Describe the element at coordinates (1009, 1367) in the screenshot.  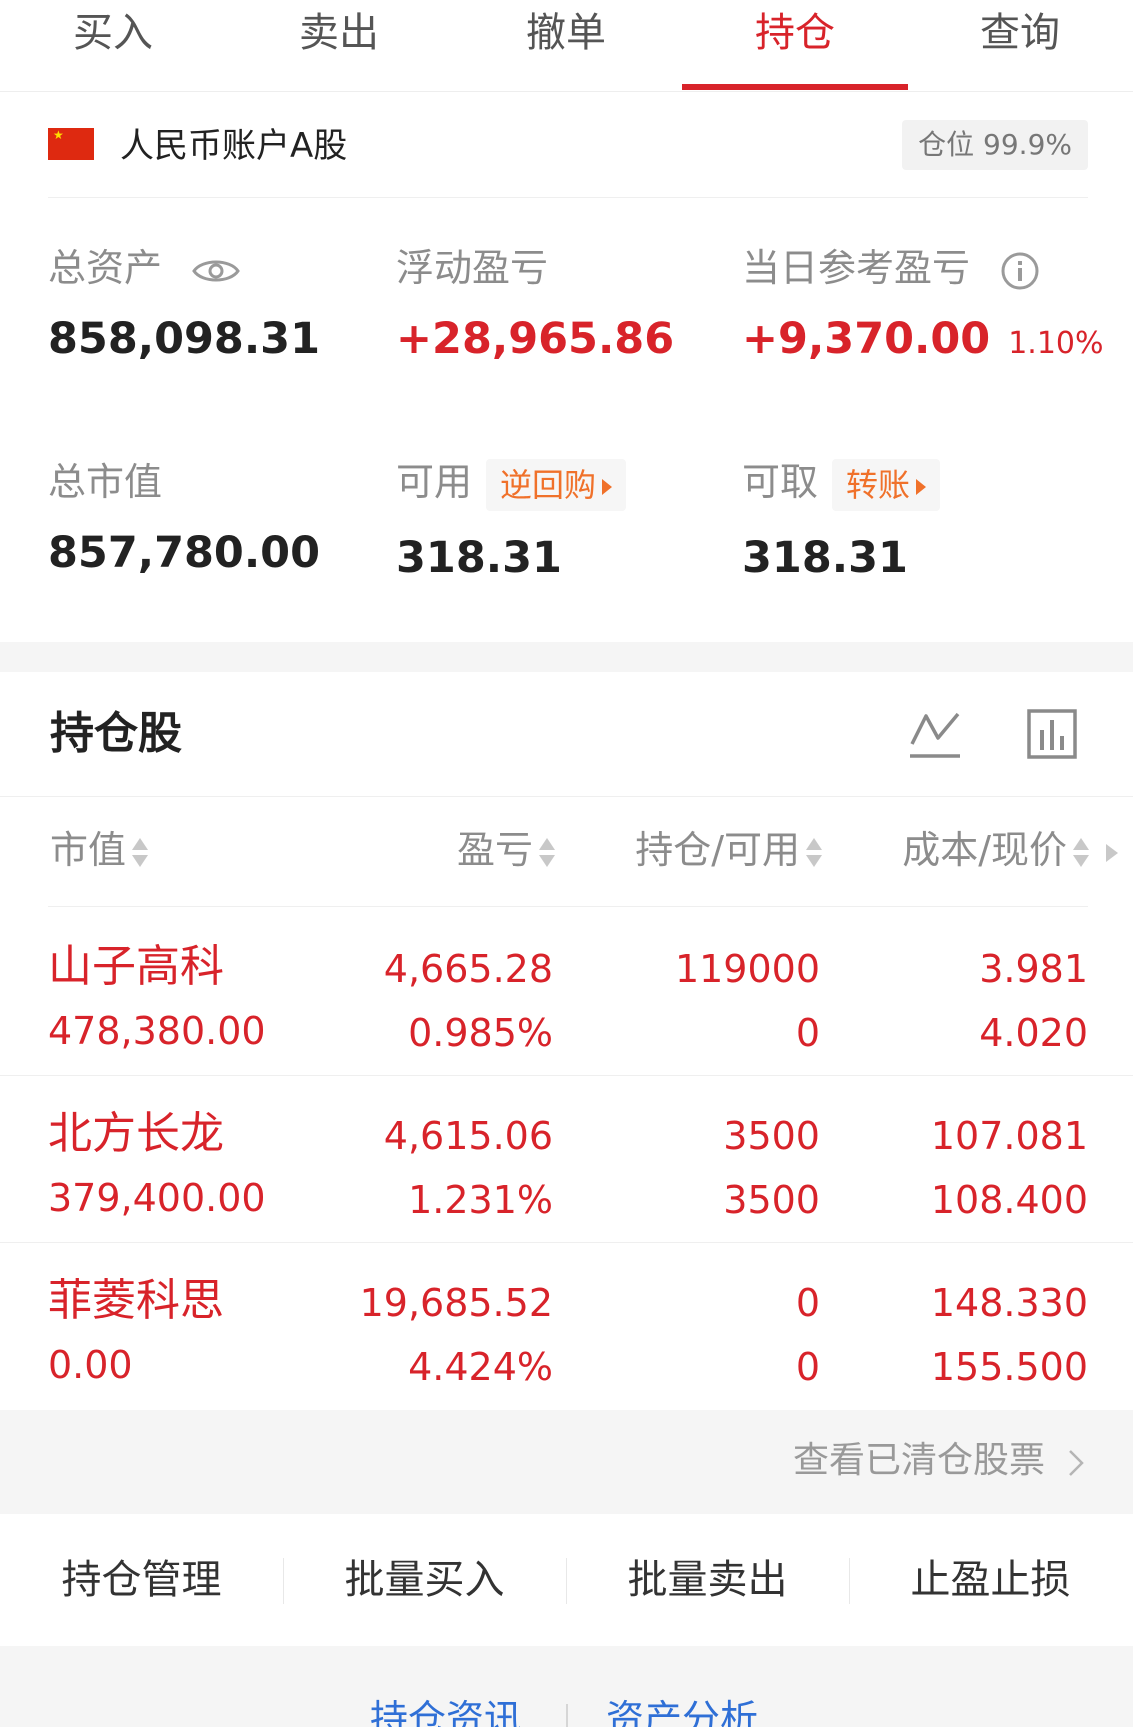
I see `stock-price: 155.500` at that location.